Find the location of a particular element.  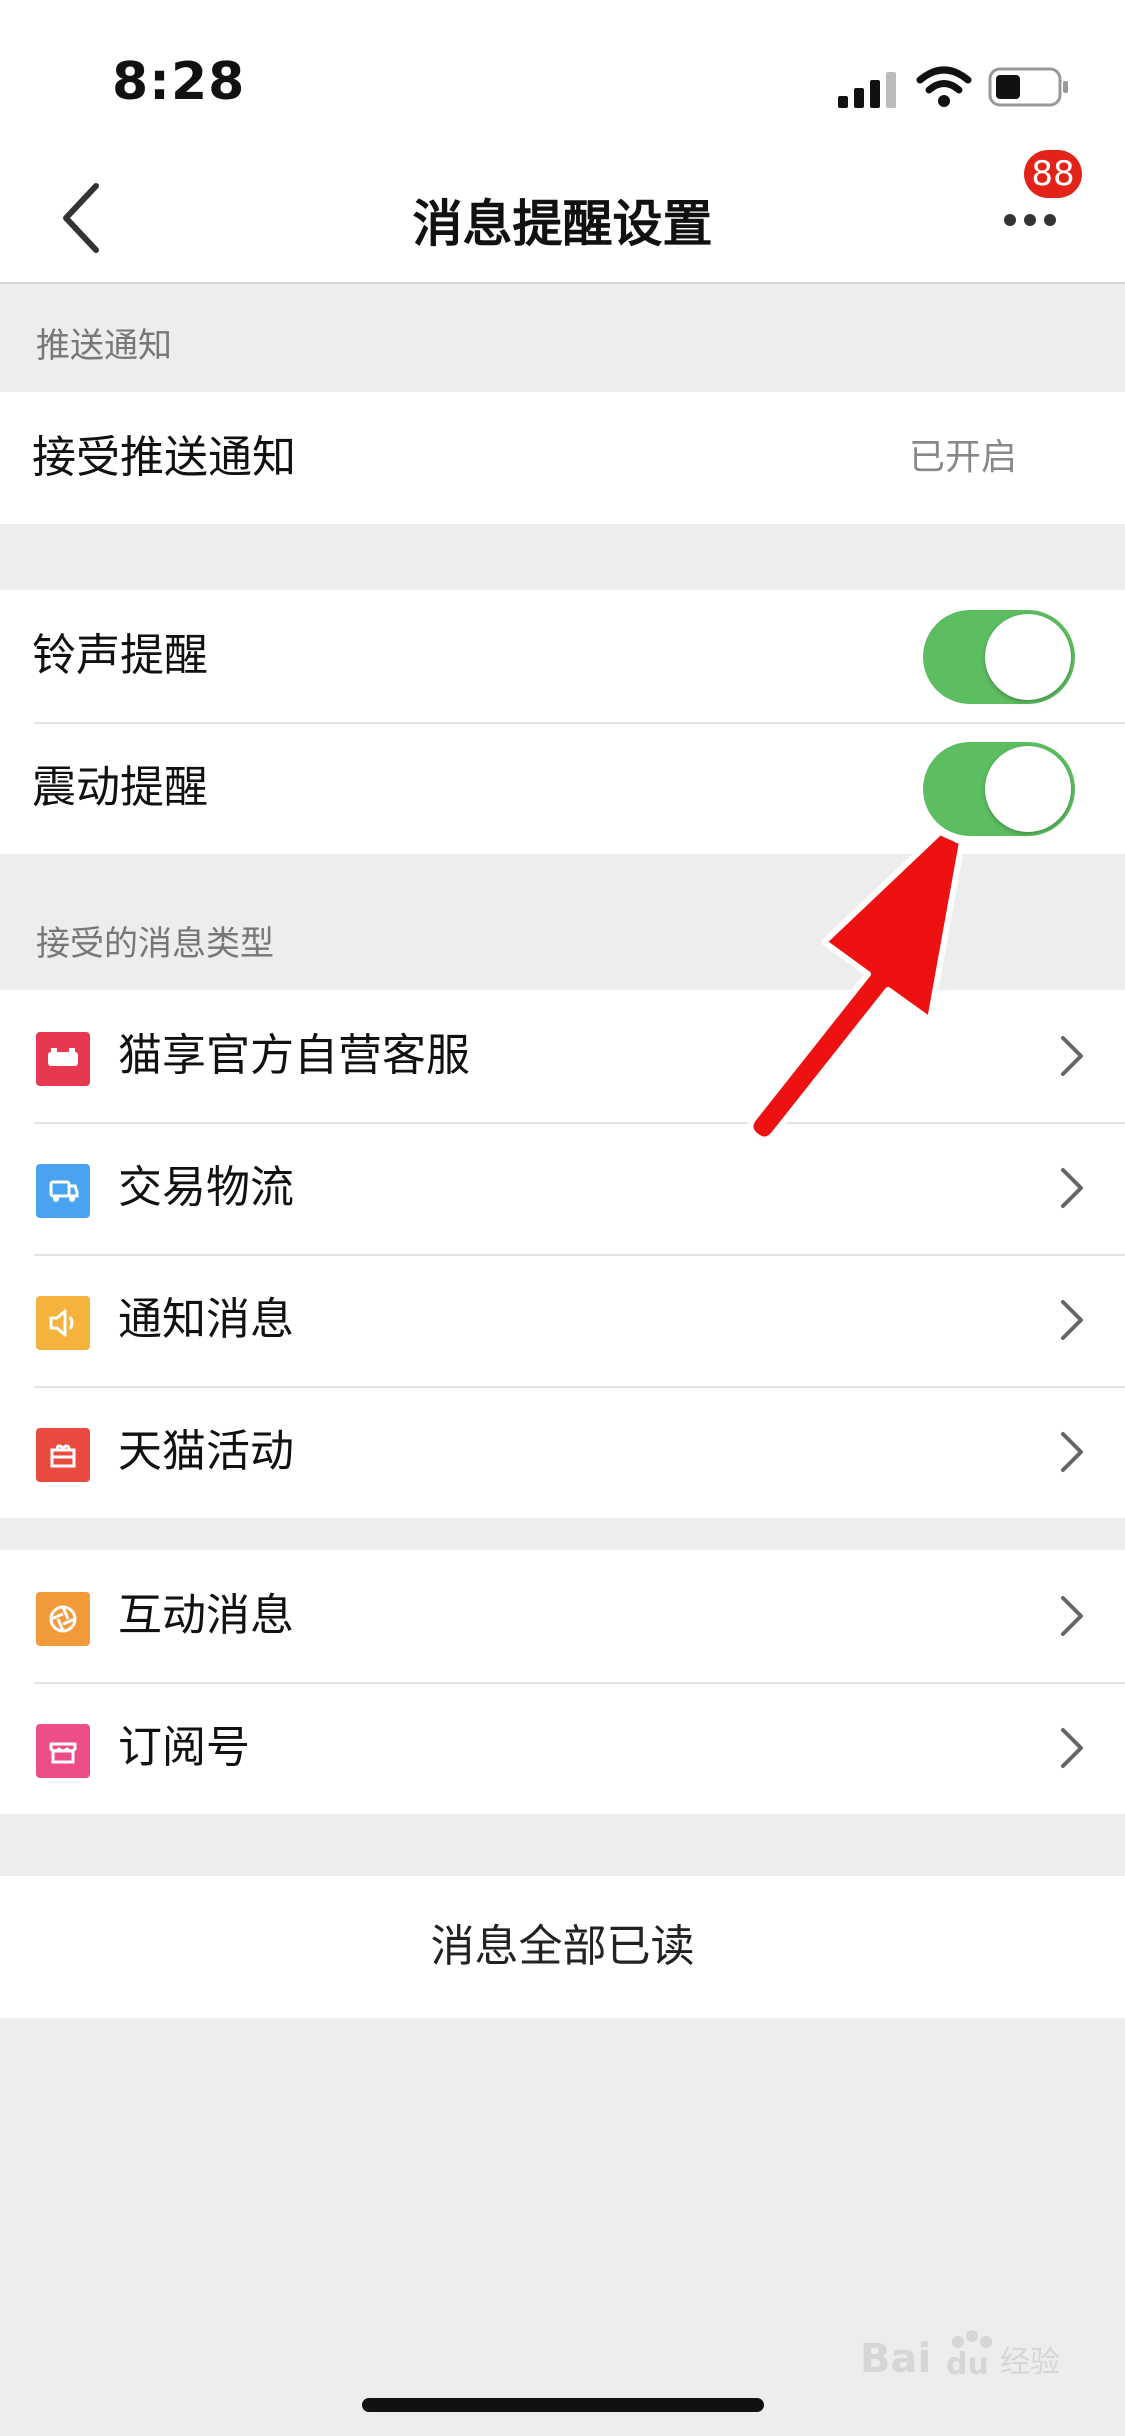

accept-push-row: 接受推送通知 已开启 is located at coordinates (562, 458).